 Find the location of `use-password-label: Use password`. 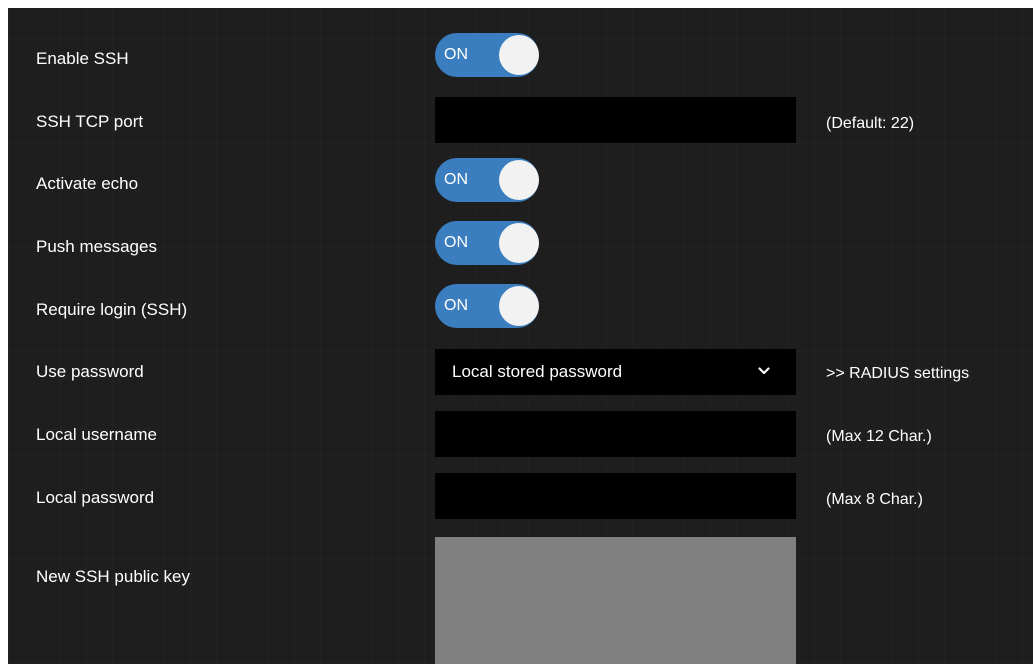

use-password-label: Use password is located at coordinates (90, 371).